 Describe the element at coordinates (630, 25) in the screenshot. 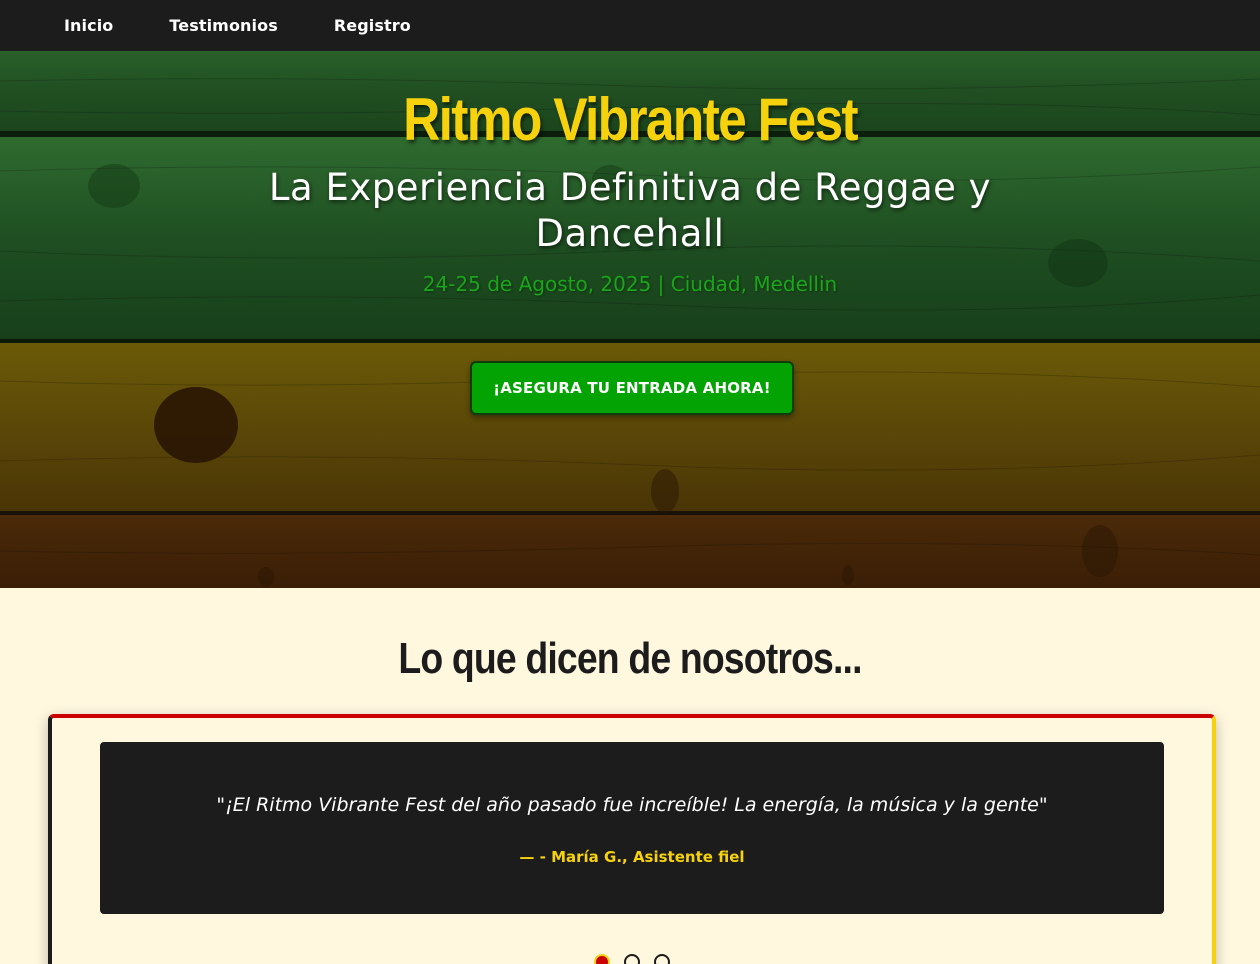

I see `top-navbar: Inicio Testimonios Registro` at that location.